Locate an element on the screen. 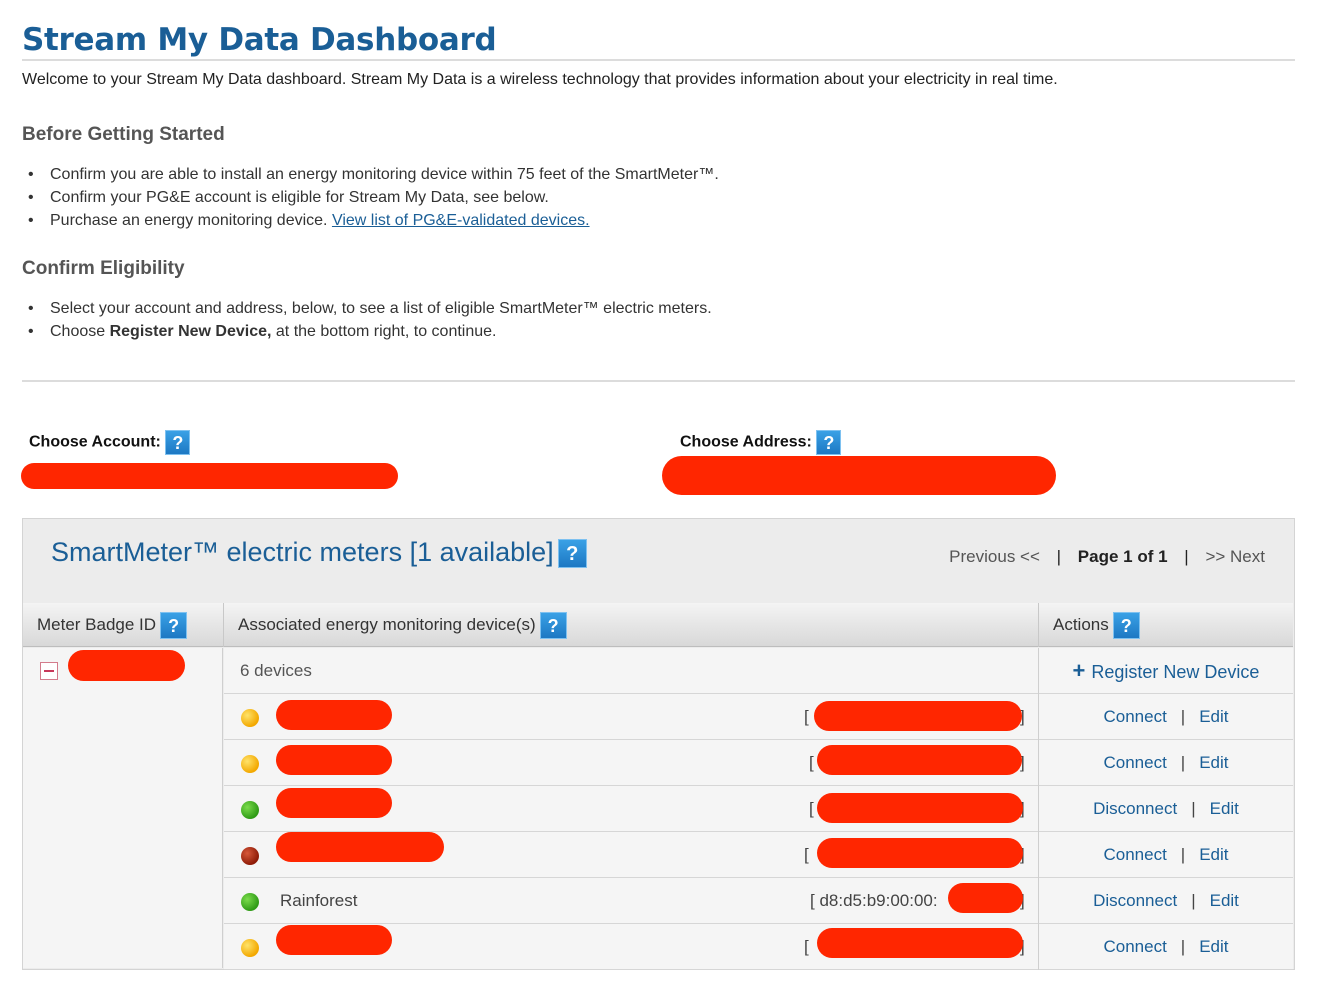  choose-account-text: Choose Account: is located at coordinates (95, 442).